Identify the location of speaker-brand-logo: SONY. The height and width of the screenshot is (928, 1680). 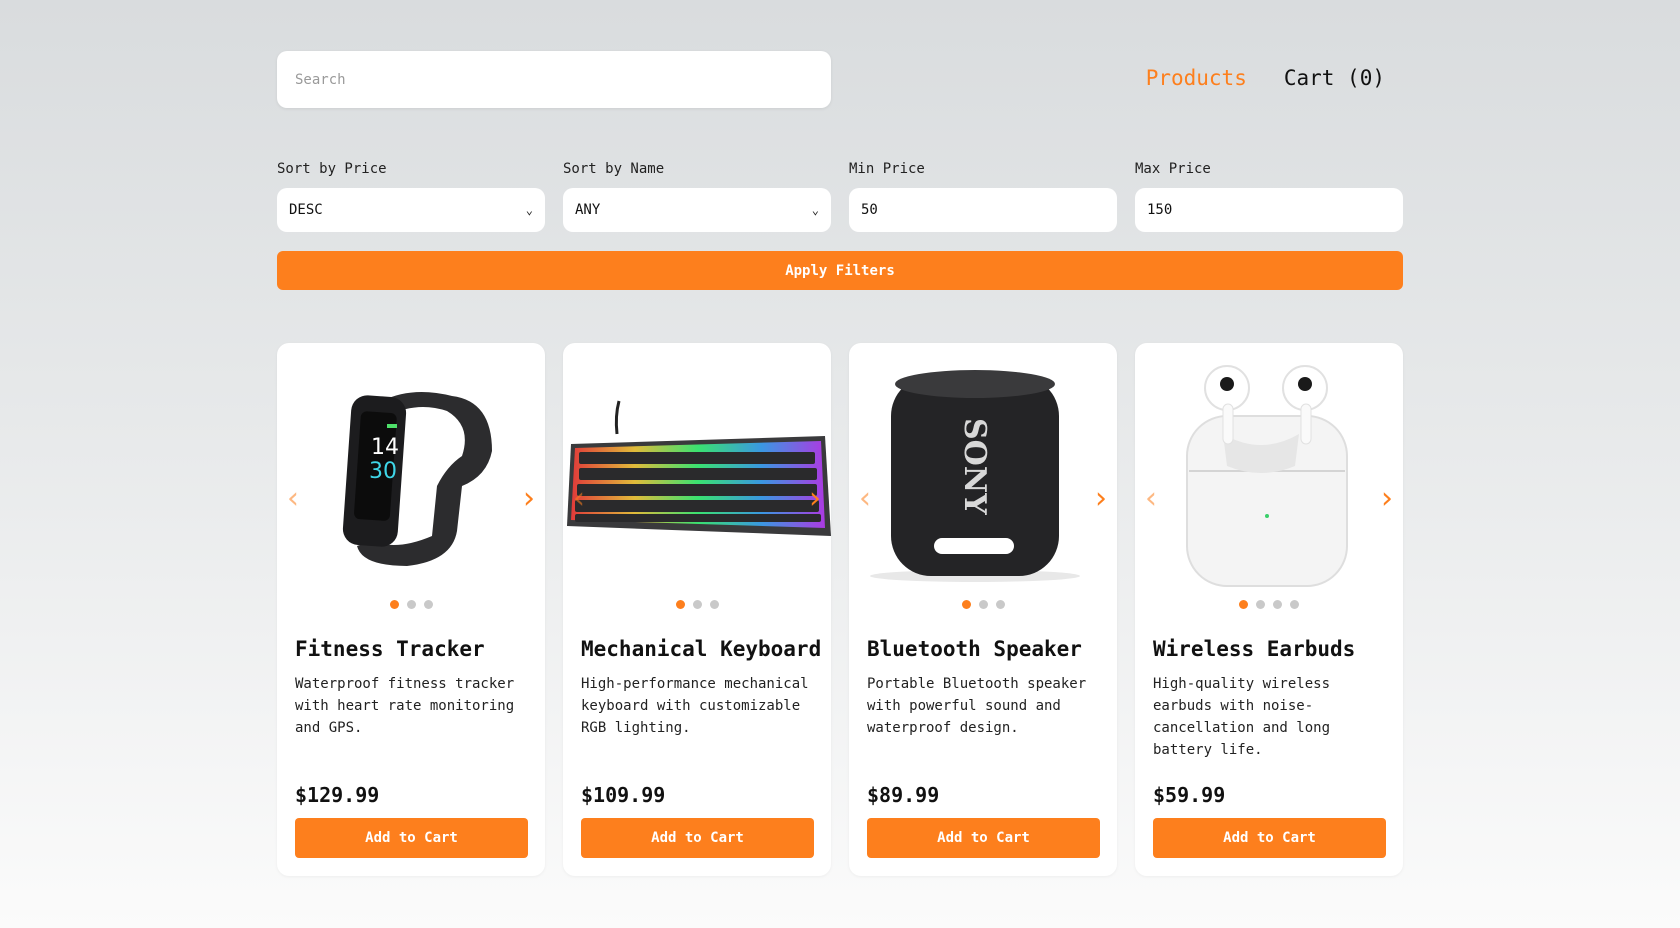
(974, 466).